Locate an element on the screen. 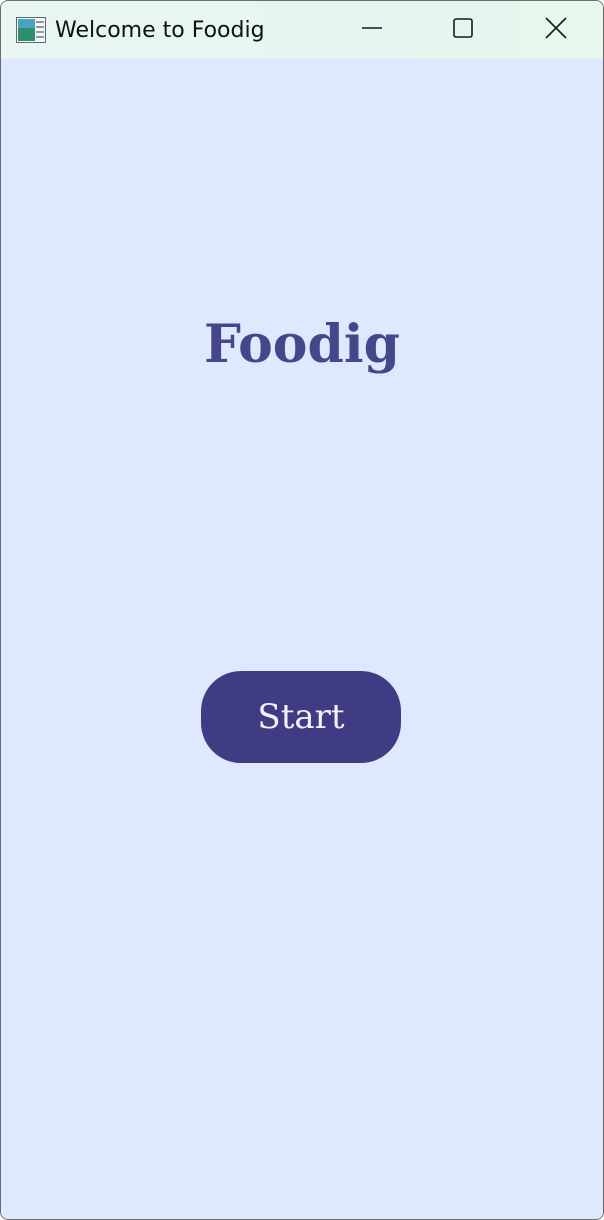  maximize-icon is located at coordinates (463, 30).